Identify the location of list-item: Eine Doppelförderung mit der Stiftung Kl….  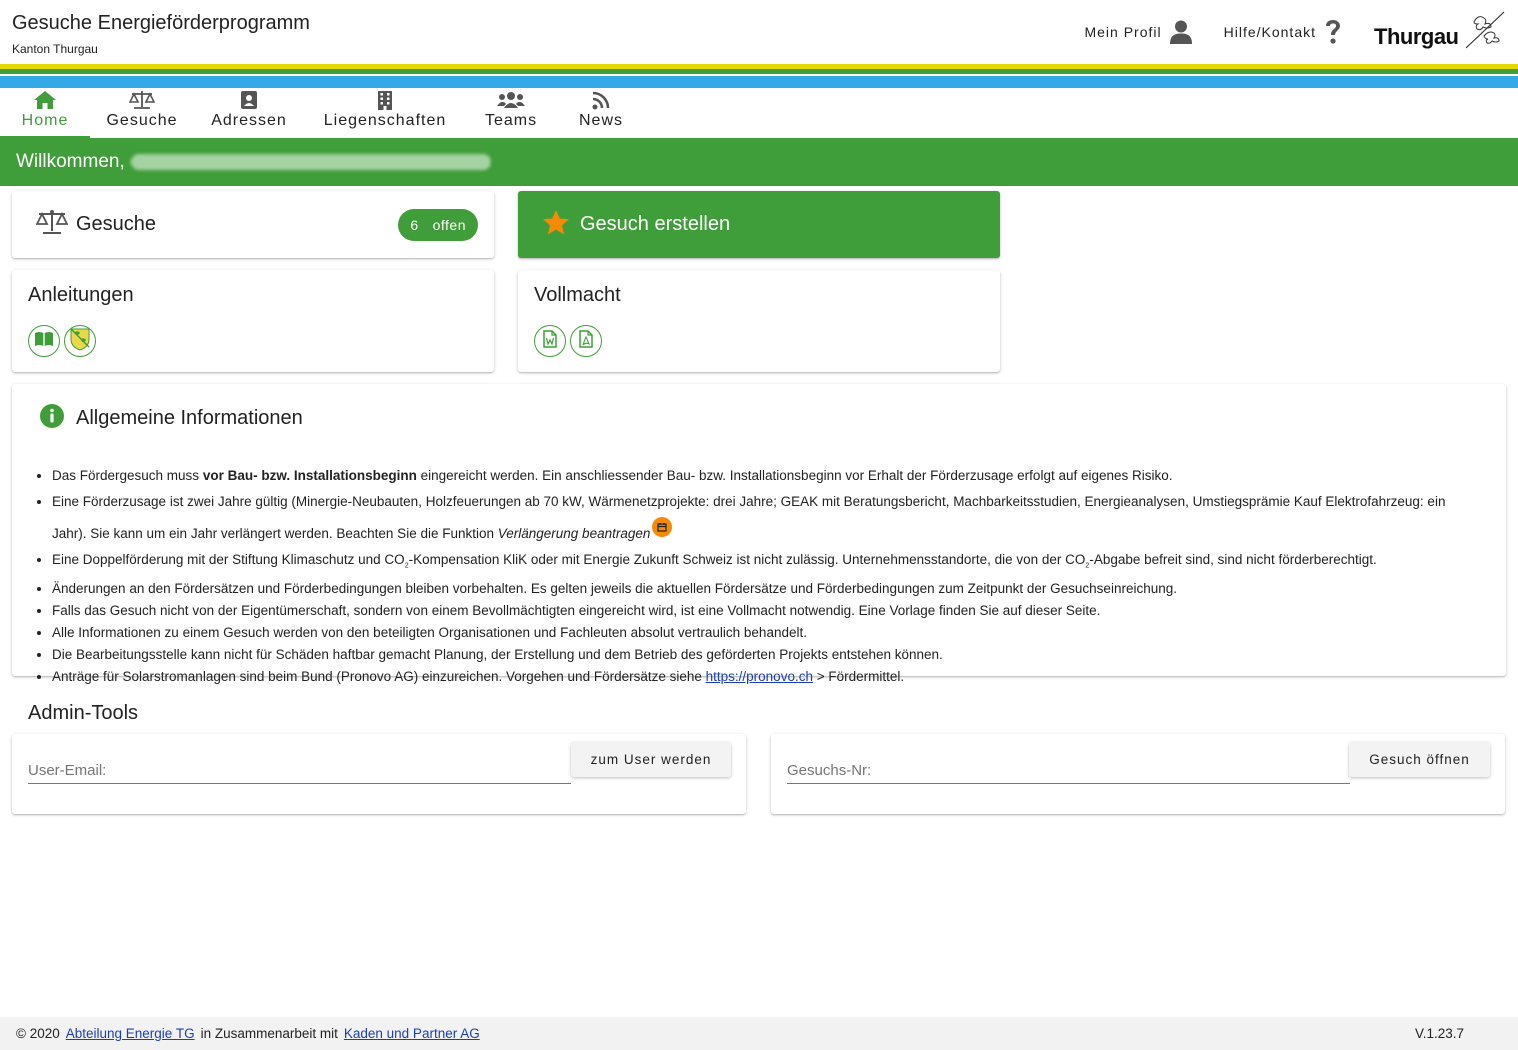
(765, 563).